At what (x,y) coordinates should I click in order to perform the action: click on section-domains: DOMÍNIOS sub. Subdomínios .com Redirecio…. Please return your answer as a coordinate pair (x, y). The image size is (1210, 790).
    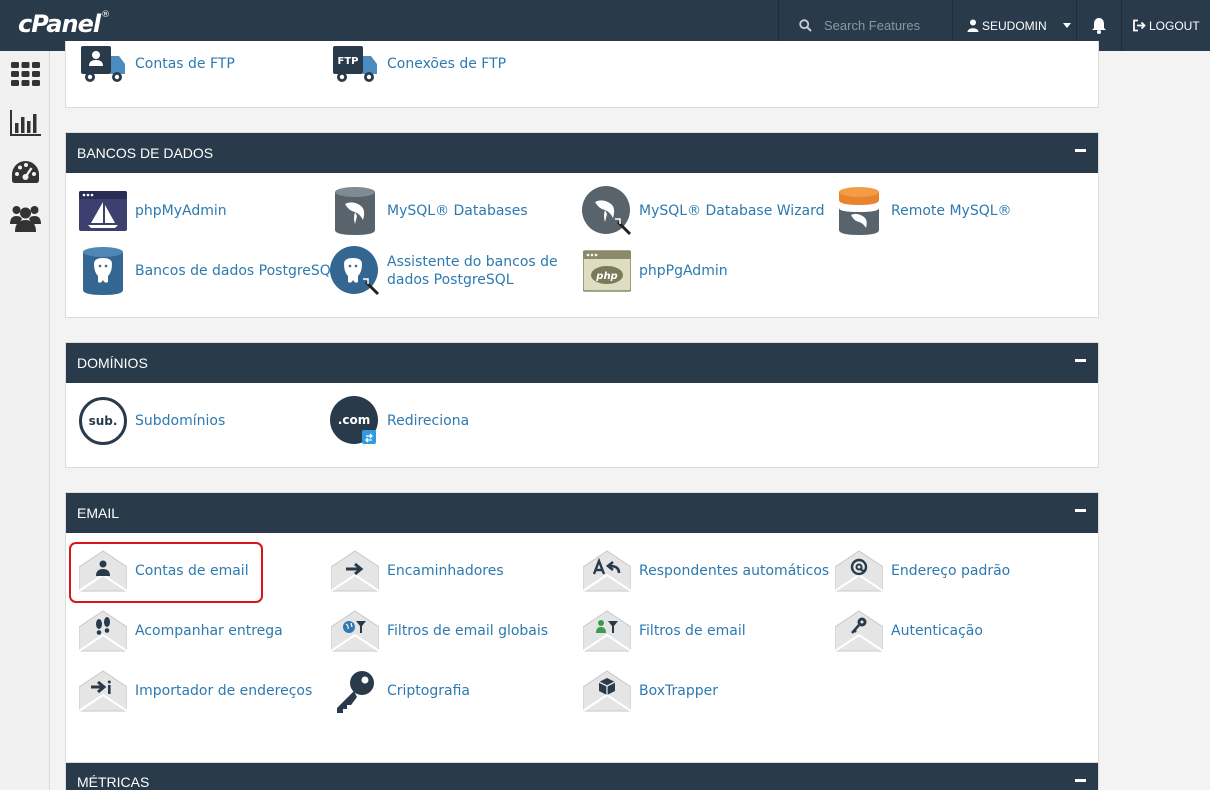
    Looking at the image, I should click on (582, 405).